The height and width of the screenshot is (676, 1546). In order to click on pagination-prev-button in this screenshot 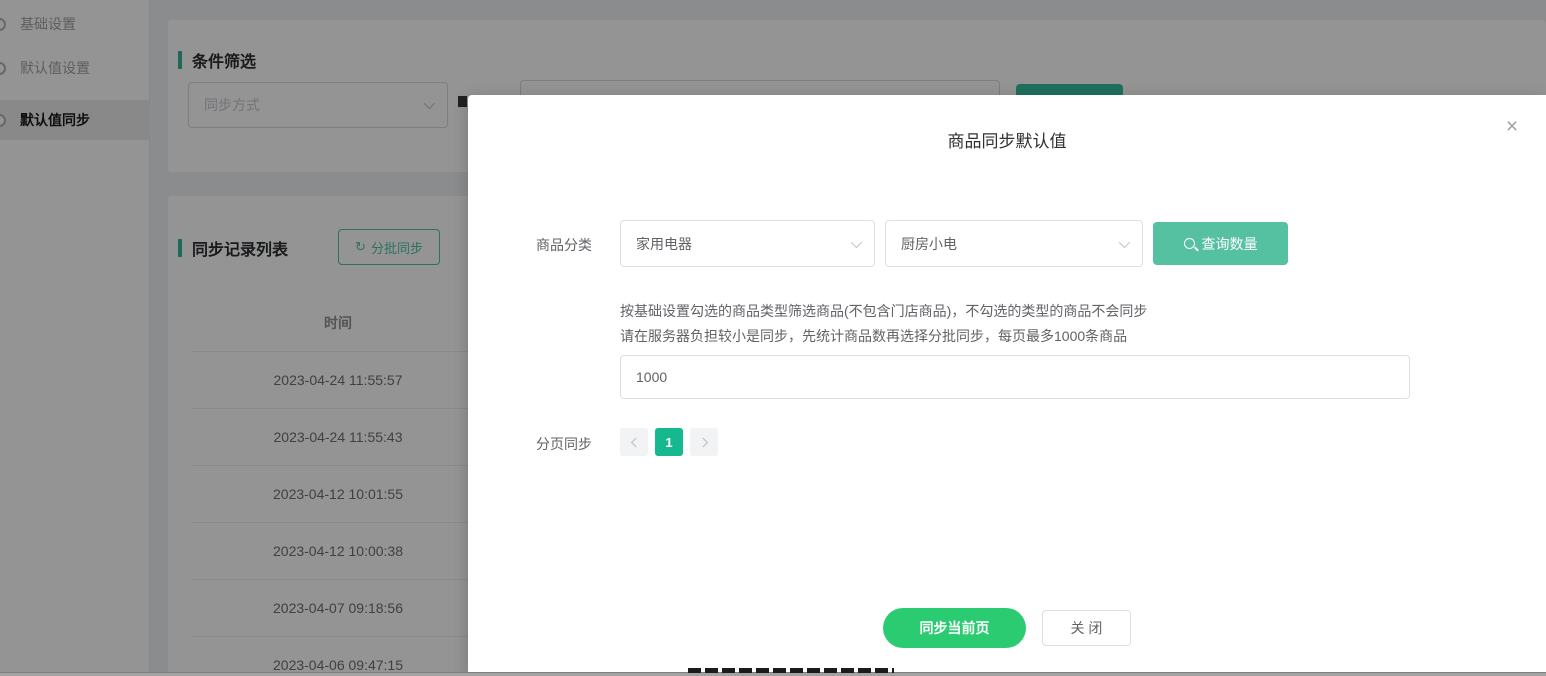, I will do `click(634, 442)`.